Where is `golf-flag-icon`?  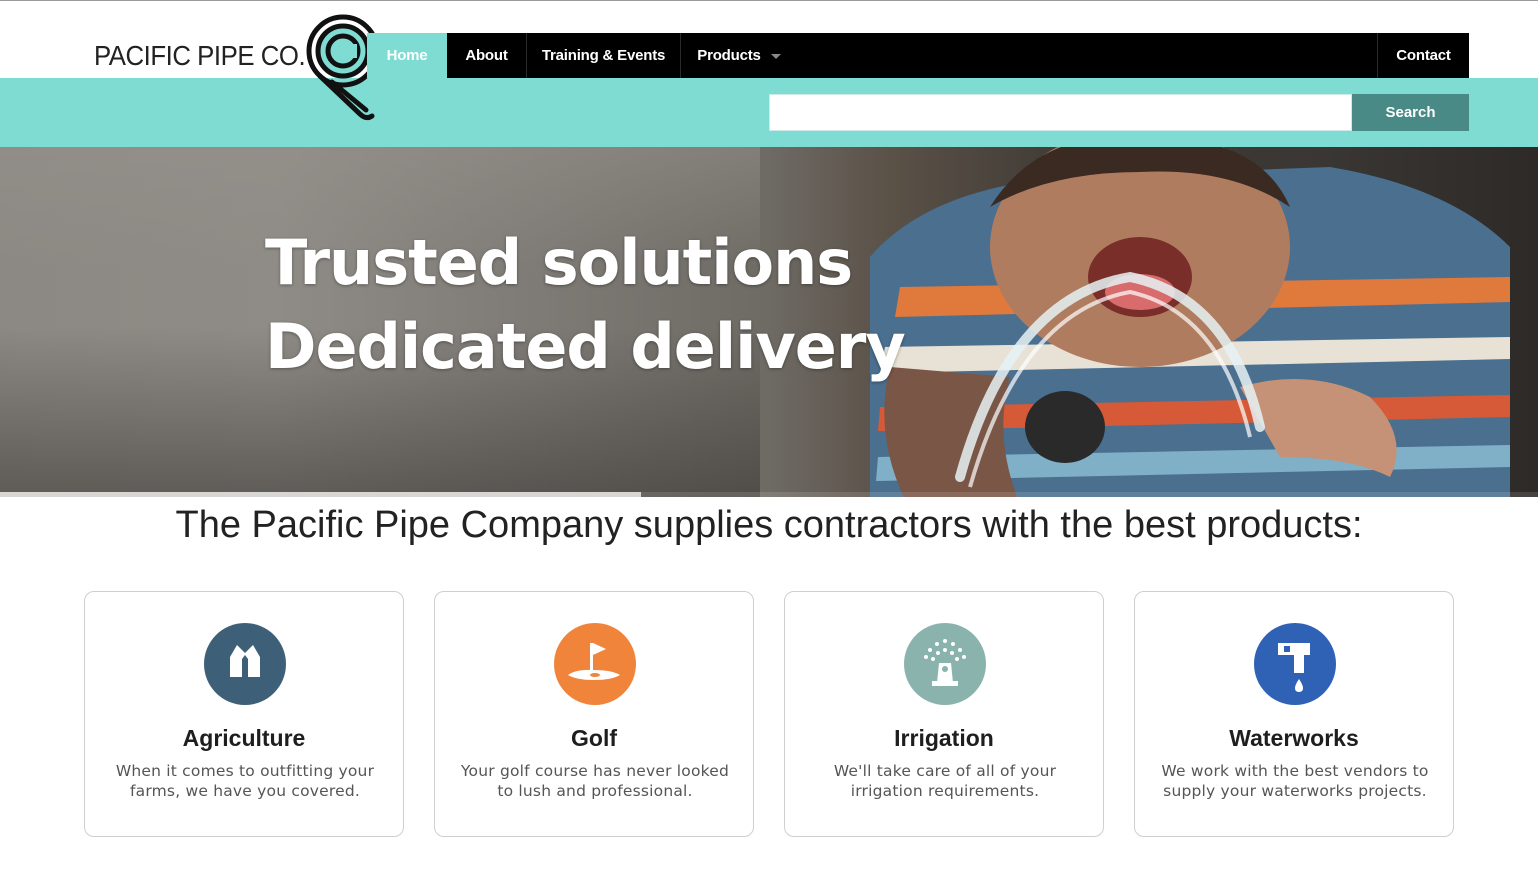
golf-flag-icon is located at coordinates (595, 664).